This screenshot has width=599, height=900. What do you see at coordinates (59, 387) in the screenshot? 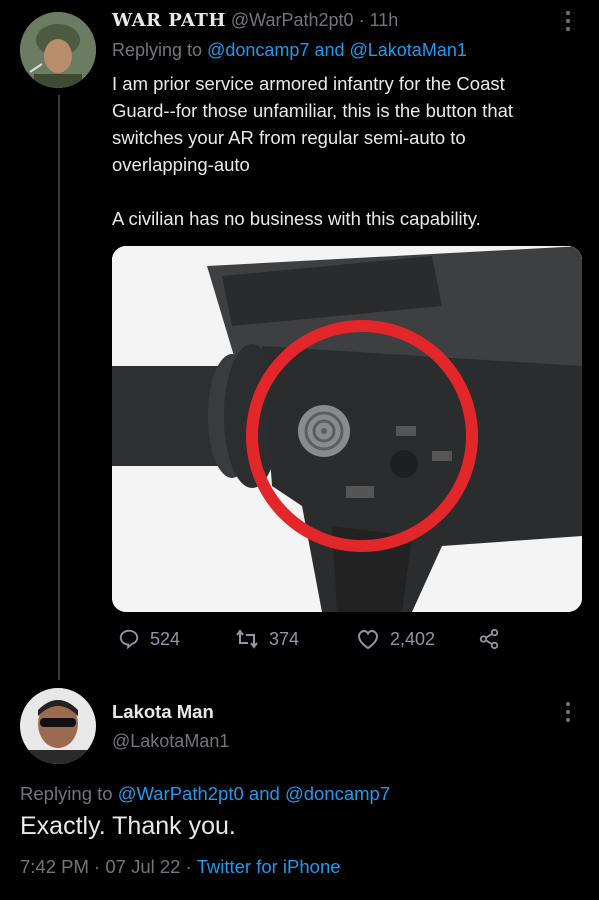
I see `thread-line` at bounding box center [59, 387].